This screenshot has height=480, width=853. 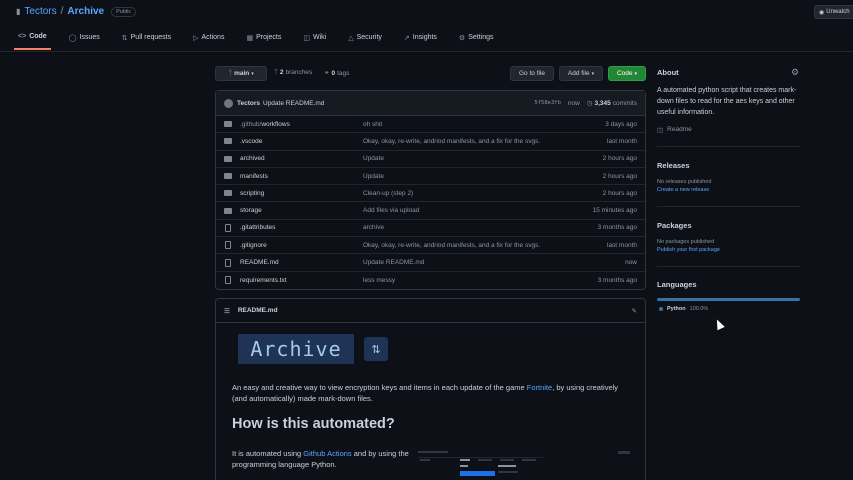 What do you see at coordinates (677, 284) in the screenshot?
I see `languages-heading: Languages` at bounding box center [677, 284].